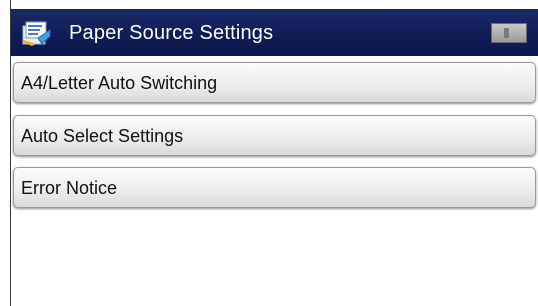 The width and height of the screenshot is (538, 306). What do you see at coordinates (36, 33) in the screenshot?
I see `paper-settings-icon` at bounding box center [36, 33].